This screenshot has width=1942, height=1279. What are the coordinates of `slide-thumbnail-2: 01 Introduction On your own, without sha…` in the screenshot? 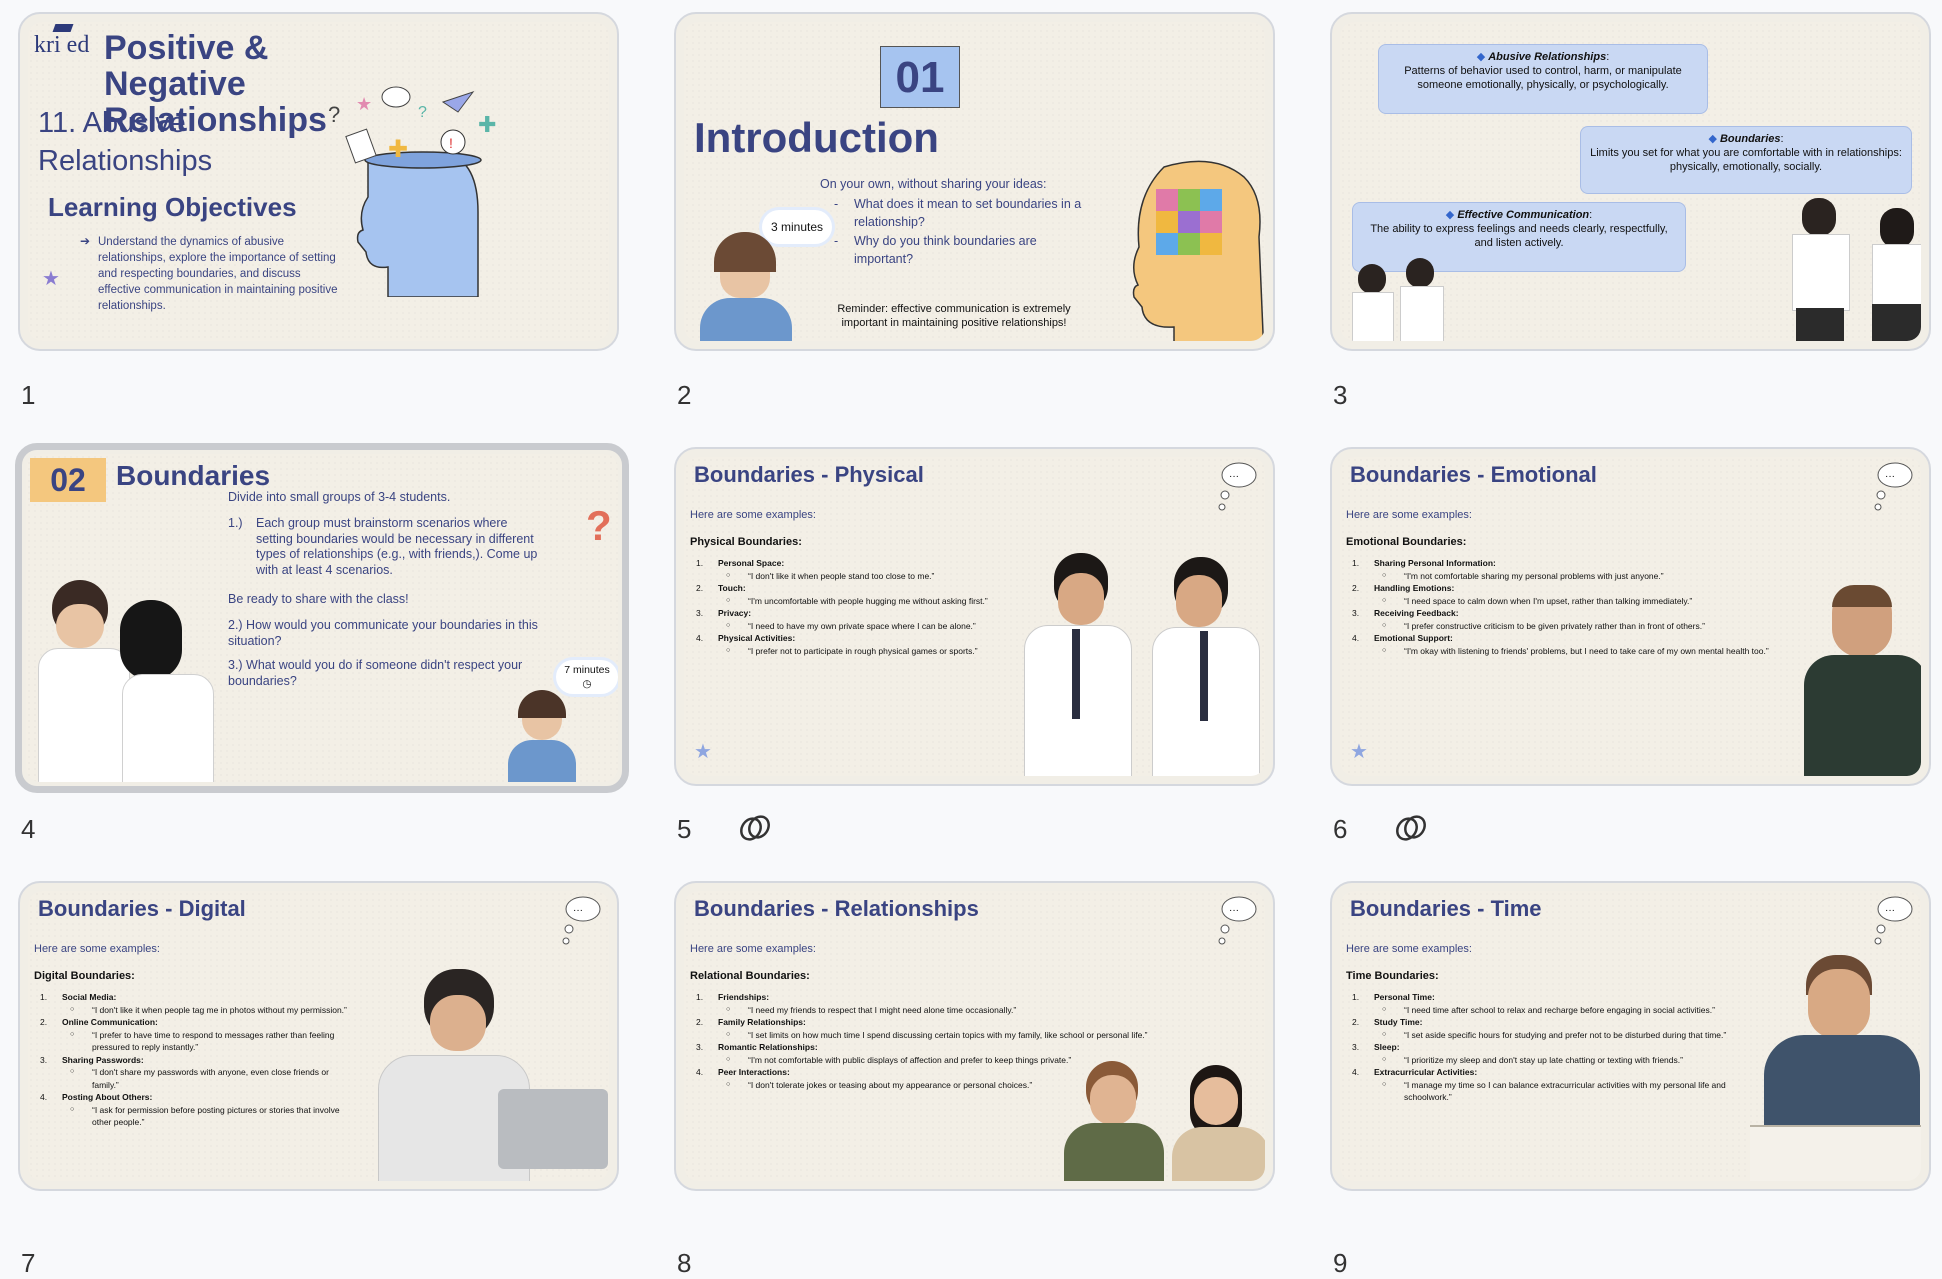 It's located at (974, 181).